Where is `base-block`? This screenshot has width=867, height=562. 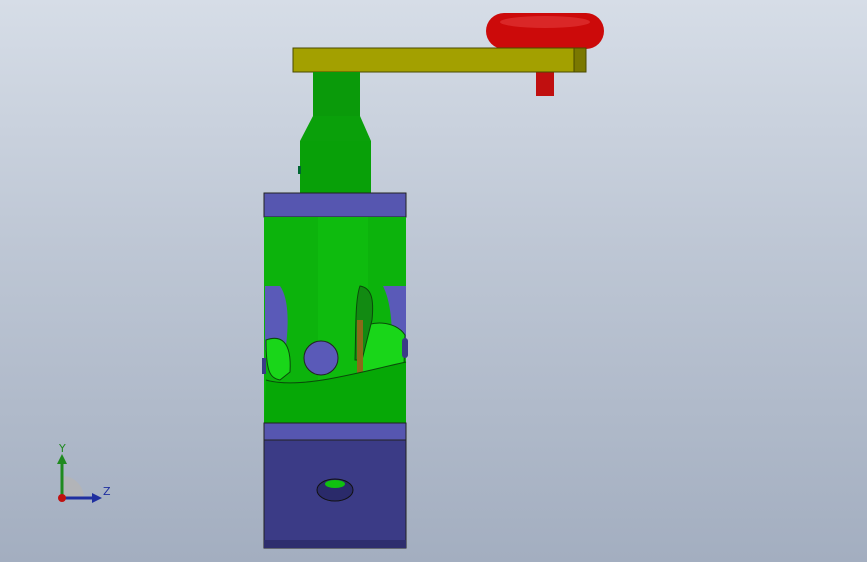 base-block is located at coordinates (335, 494).